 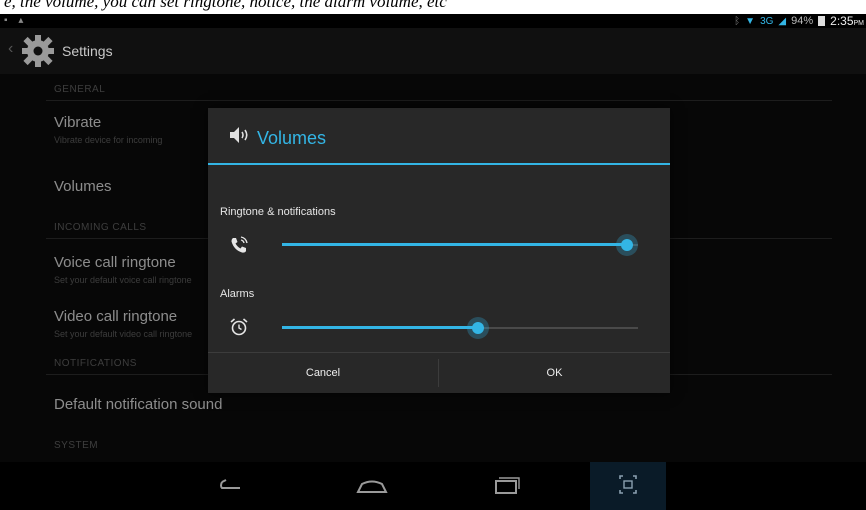 I want to click on dialog-header: Volumes, so click(x=439, y=135).